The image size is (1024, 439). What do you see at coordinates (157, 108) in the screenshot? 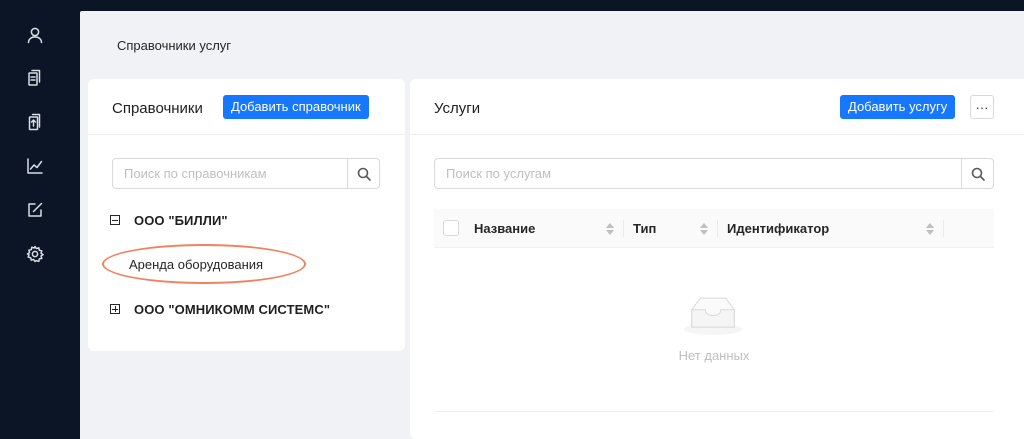
I see `directories-title: Справочники` at bounding box center [157, 108].